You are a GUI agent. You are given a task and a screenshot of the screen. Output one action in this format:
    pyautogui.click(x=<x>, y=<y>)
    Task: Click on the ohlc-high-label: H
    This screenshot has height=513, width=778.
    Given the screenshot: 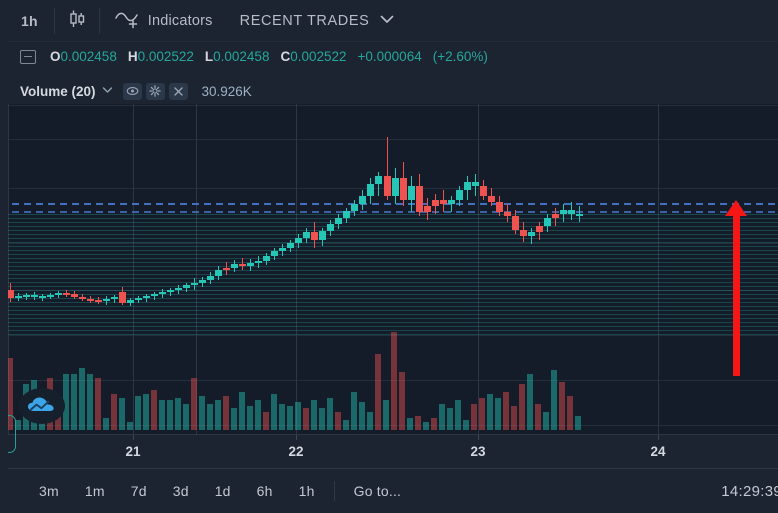 What is the action you would take?
    pyautogui.click(x=132, y=56)
    